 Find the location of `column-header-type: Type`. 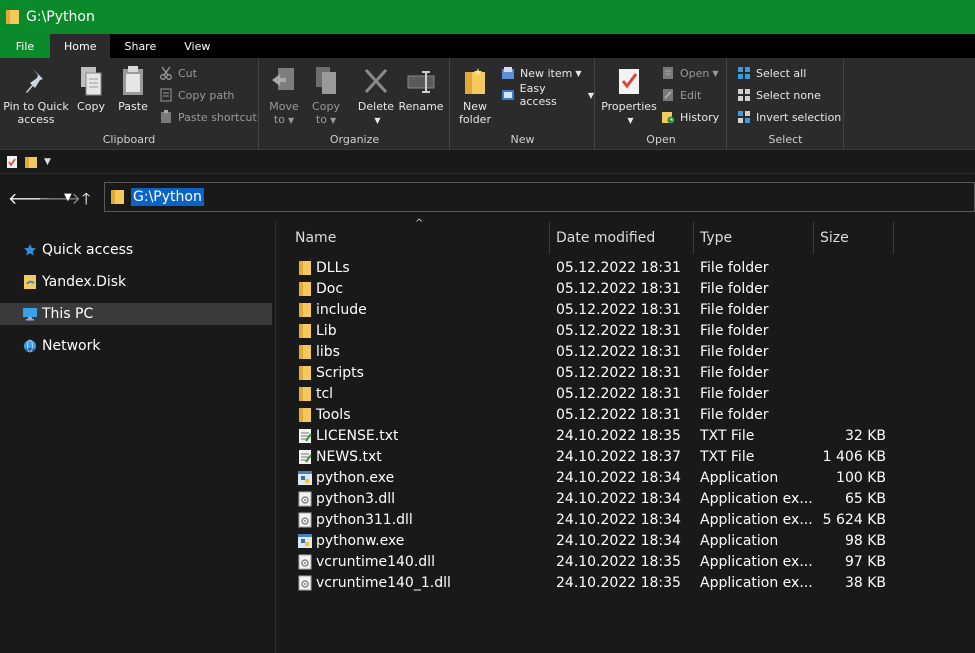

column-header-type: Type is located at coordinates (756, 238).